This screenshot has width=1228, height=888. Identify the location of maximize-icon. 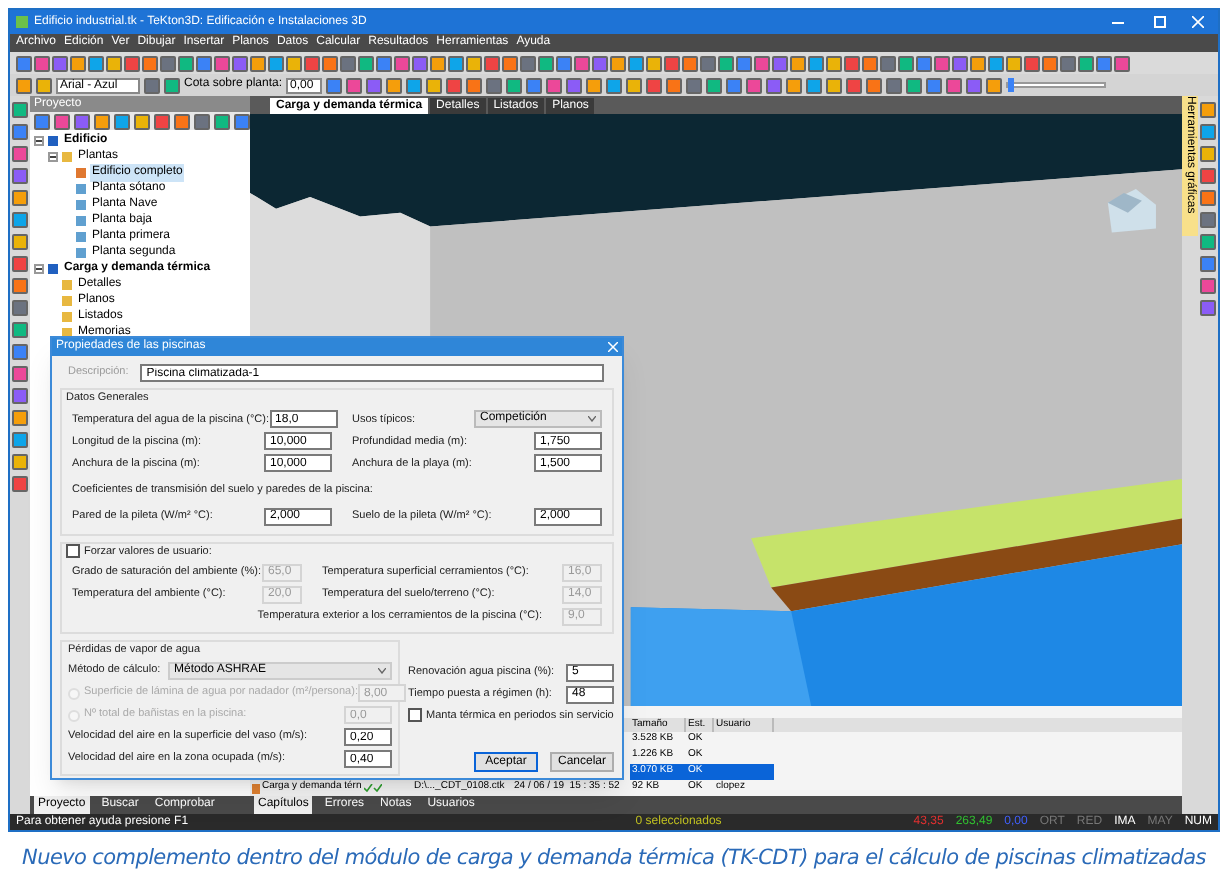
(1160, 22).